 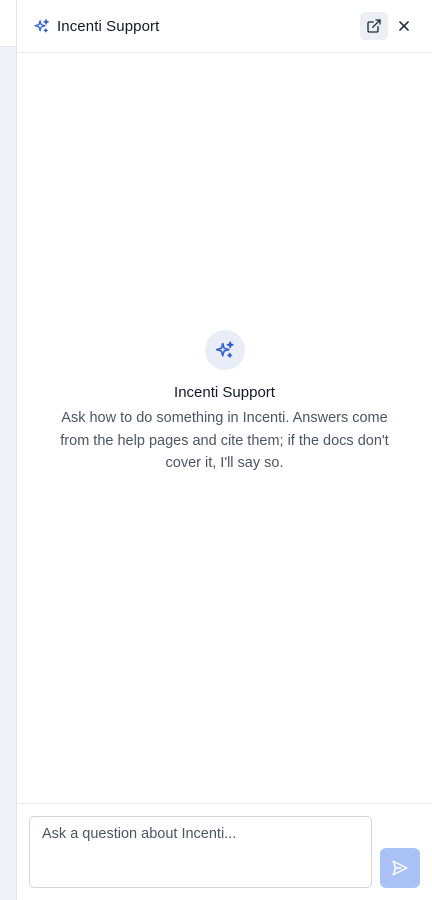 I want to click on close-button, so click(x=404, y=26).